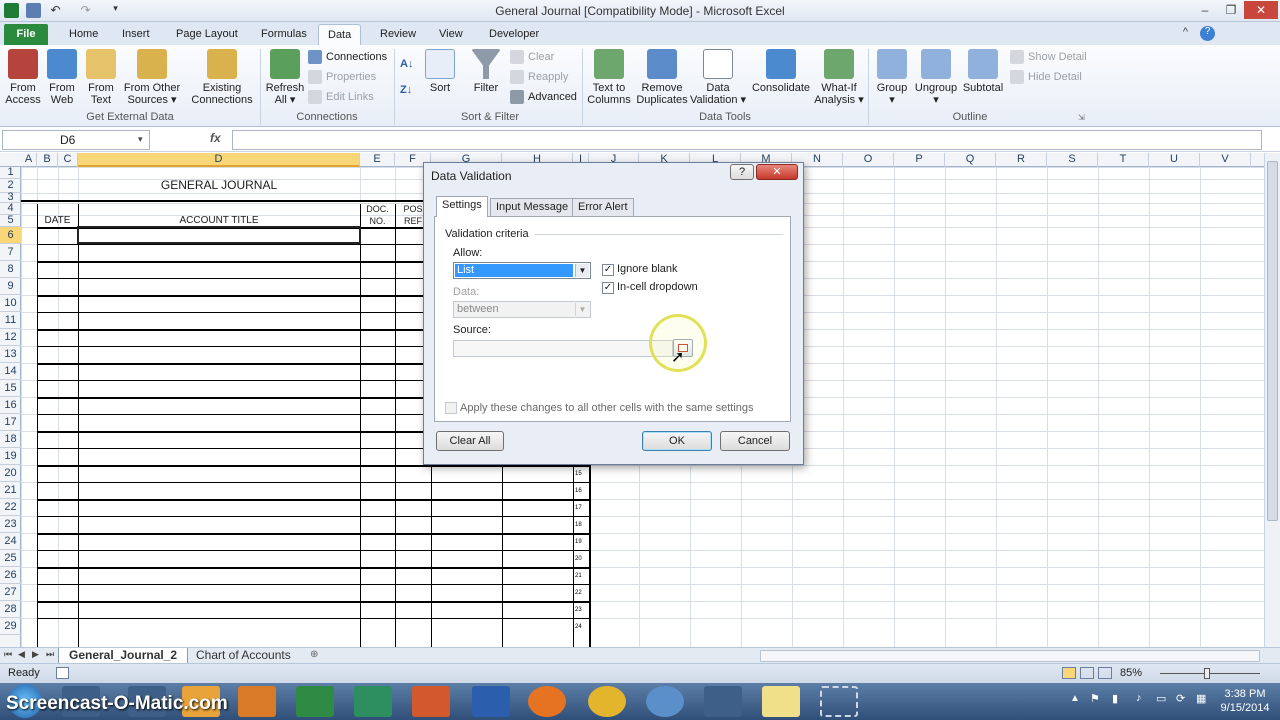 The image size is (1280, 720). Describe the element at coordinates (219, 235) in the screenshot. I see `selected-cell-d6` at that location.